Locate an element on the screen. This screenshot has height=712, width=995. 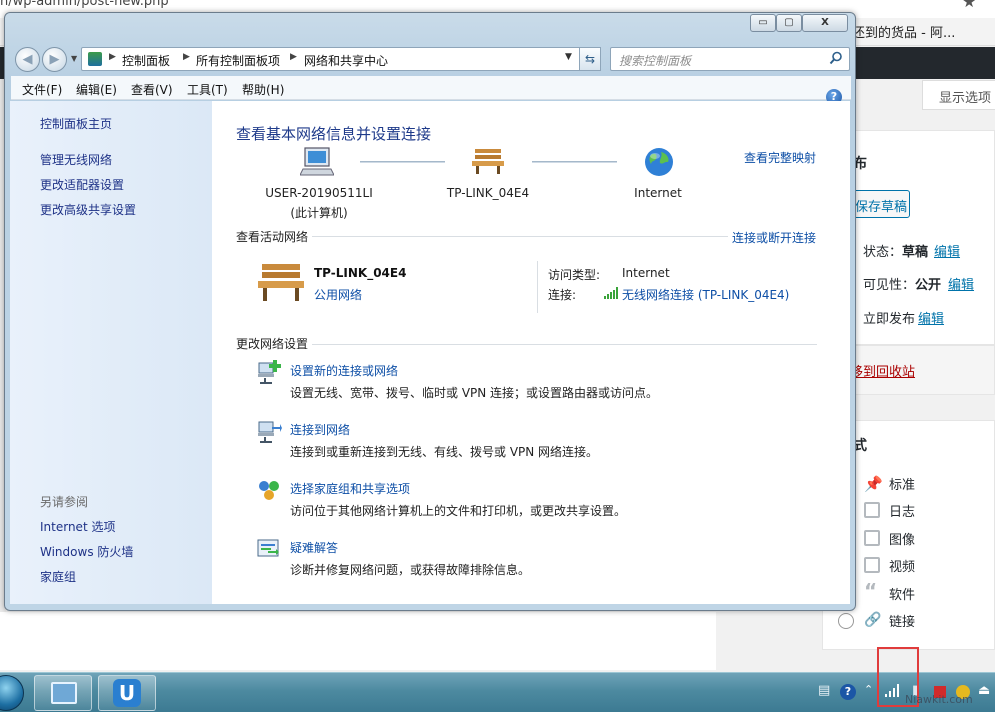
maximize-button: ▢ is located at coordinates (789, 23).